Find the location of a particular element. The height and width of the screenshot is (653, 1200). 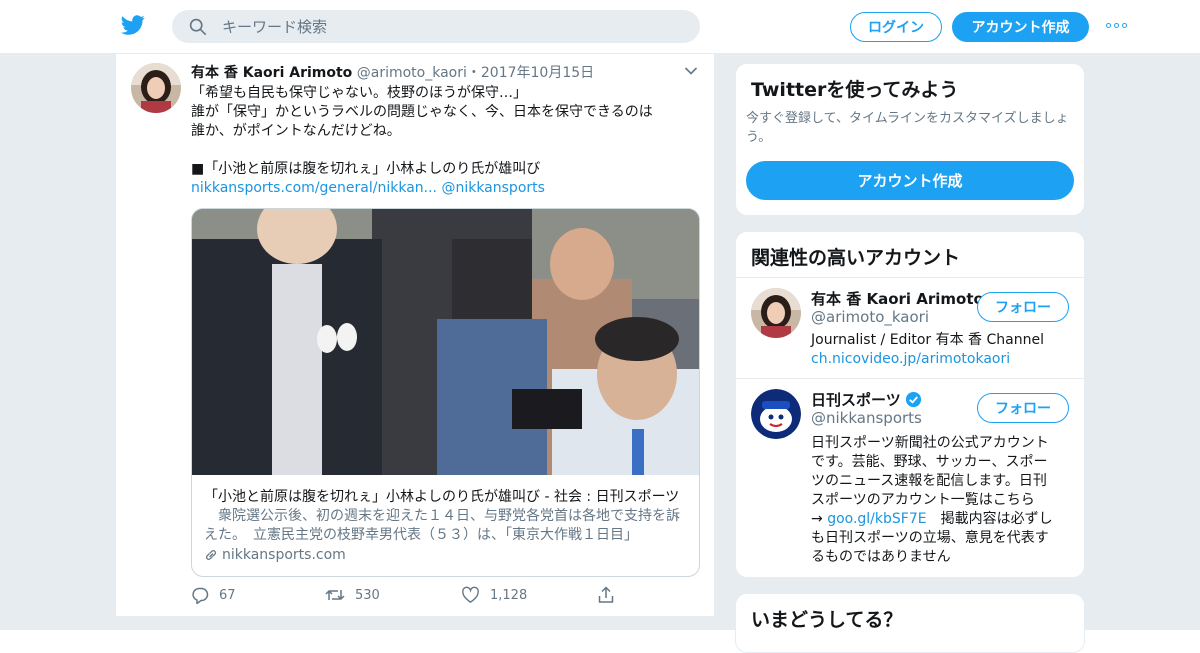

column-bottom-divider is located at coordinates (416, 623).